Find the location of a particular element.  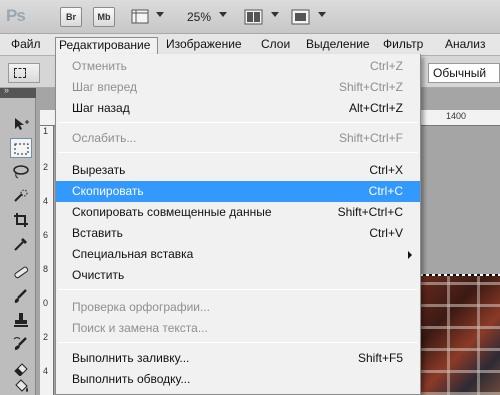

zoom-caret-icon is located at coordinates (223, 14).